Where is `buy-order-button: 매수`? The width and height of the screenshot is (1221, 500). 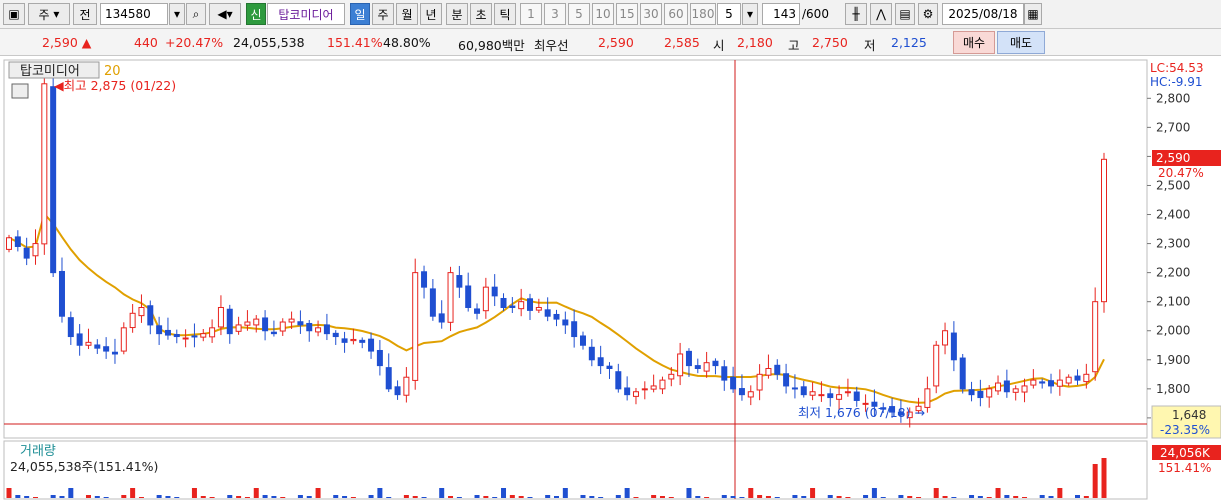 buy-order-button: 매수 is located at coordinates (974, 42).